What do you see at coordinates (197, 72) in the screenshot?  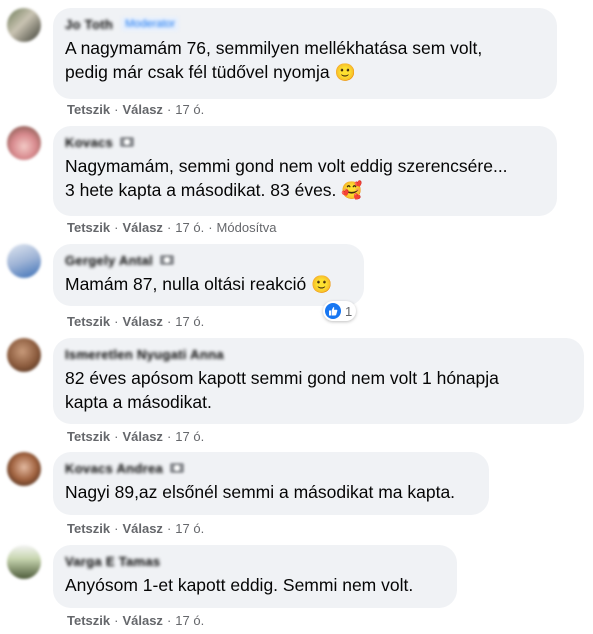 I see `comment-text-line: pedig már csak fél tüdővel nyomja` at bounding box center [197, 72].